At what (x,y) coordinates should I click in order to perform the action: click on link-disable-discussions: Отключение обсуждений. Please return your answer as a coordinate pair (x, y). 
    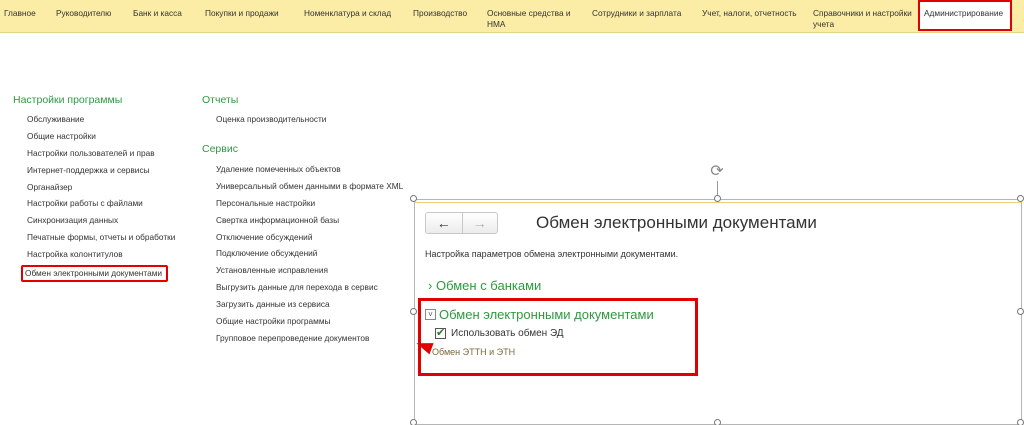
    Looking at the image, I should click on (308, 237).